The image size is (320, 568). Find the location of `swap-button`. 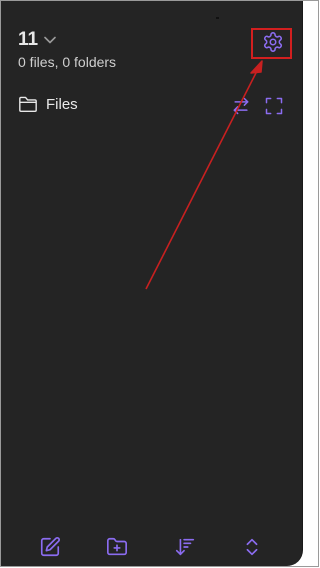

swap-button is located at coordinates (241, 106).